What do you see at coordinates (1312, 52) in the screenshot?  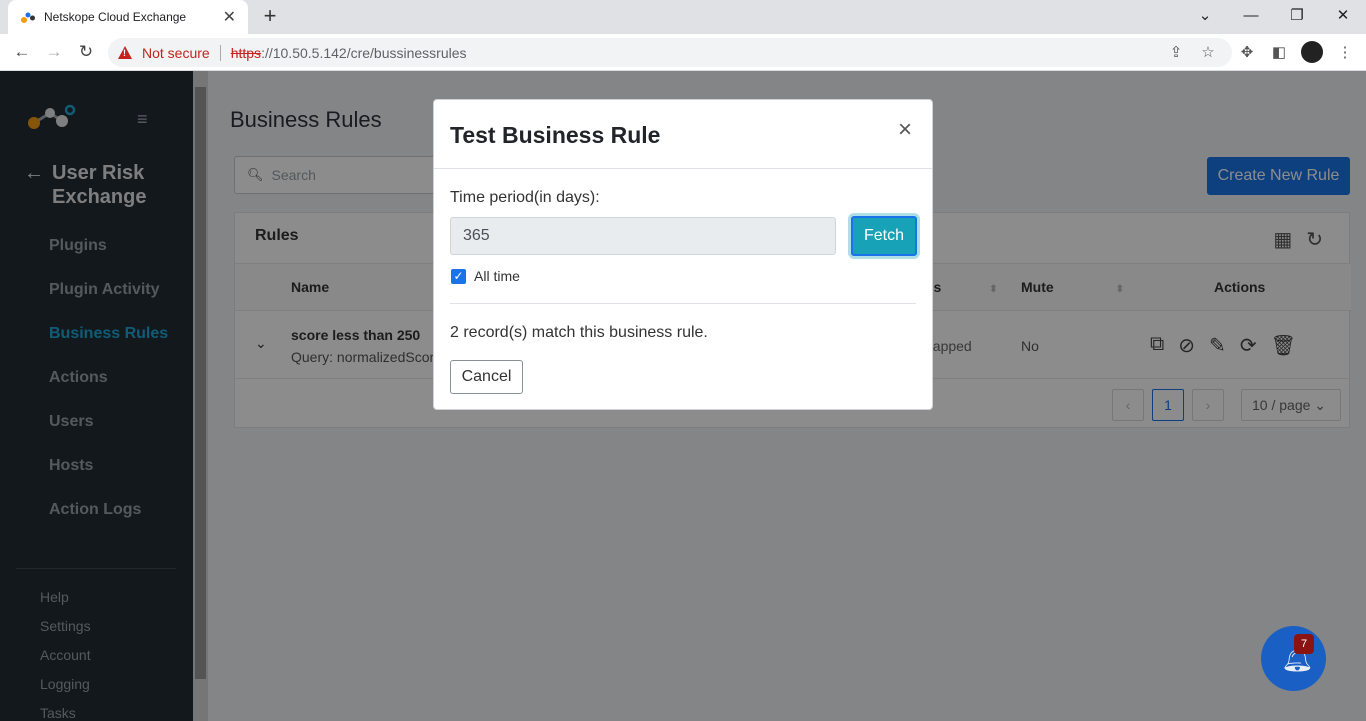 I see `profile-avatar` at bounding box center [1312, 52].